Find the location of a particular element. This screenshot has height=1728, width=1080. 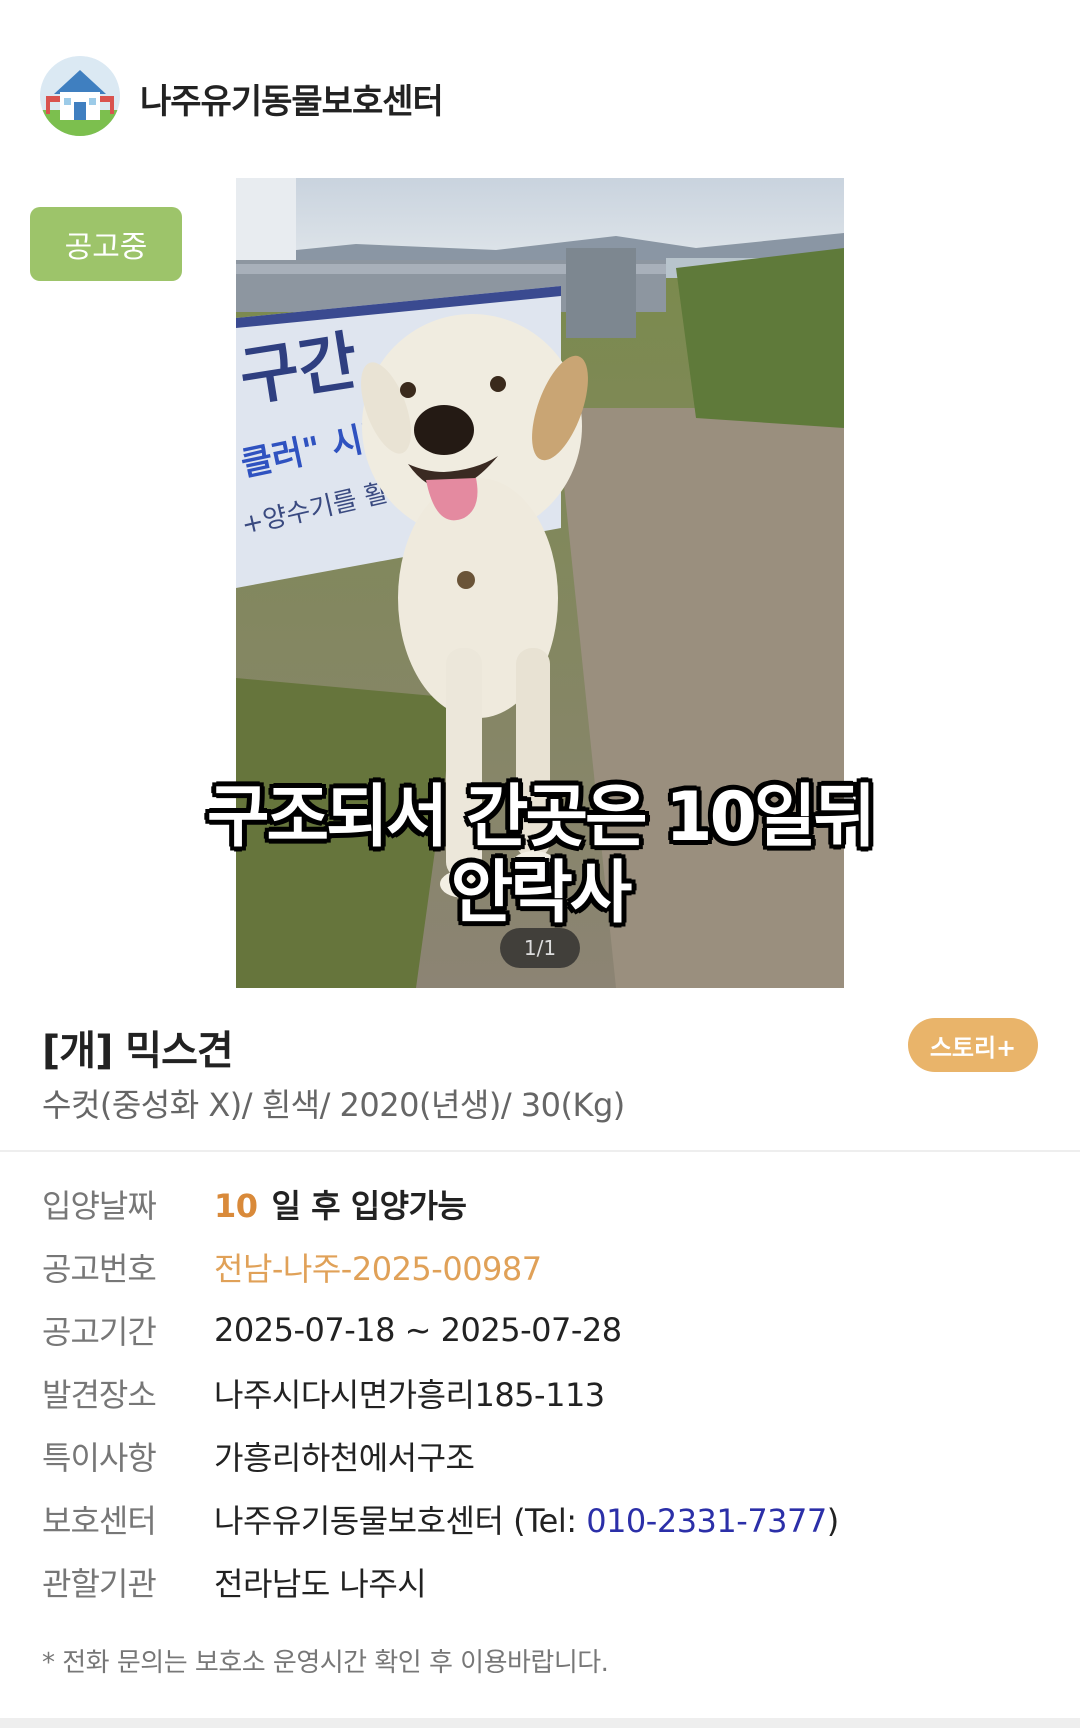

adoption-date-value: 10 일 후 입양가능 is located at coordinates (340, 1204).